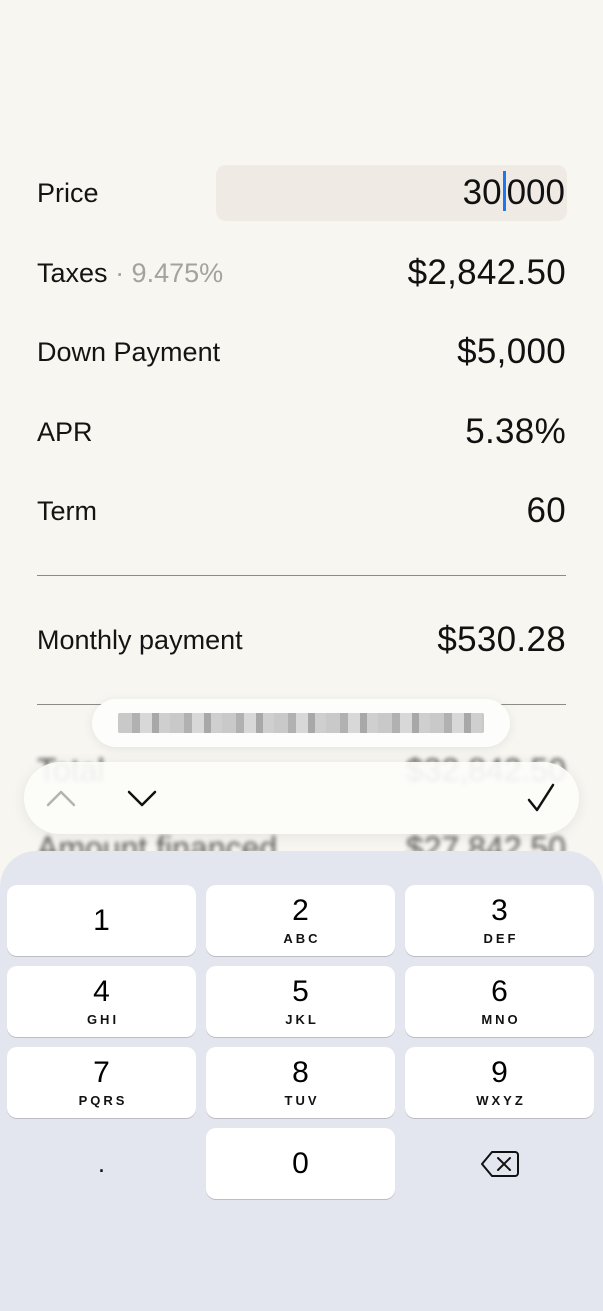 This screenshot has width=603, height=1311. Describe the element at coordinates (68, 192) in the screenshot. I see `price-label: Price` at that location.